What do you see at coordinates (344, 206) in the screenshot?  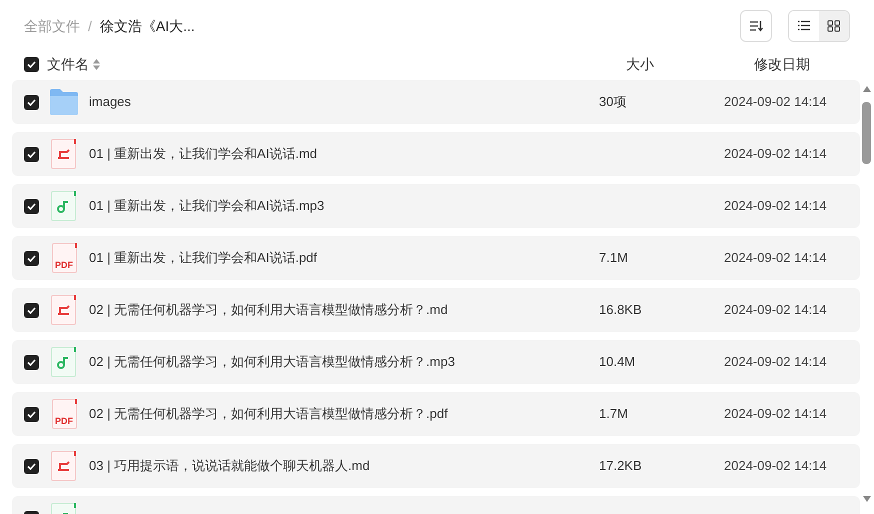 I see `file-name: 01 | 重新出发，让我们学会和AI说话.mp3` at bounding box center [344, 206].